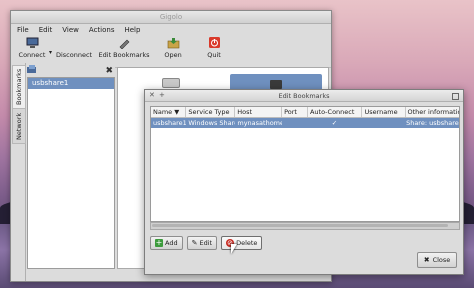 This screenshot has width=474, height=288. Describe the element at coordinates (23, 30) in the screenshot. I see `menu-file: File` at that location.